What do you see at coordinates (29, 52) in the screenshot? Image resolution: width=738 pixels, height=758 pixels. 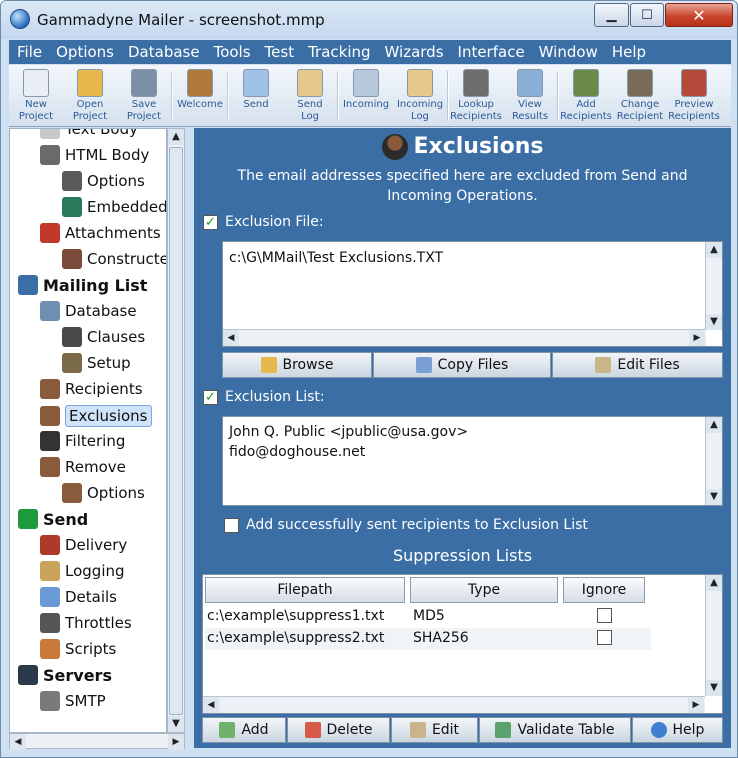 I see `menu-file: File` at bounding box center [29, 52].